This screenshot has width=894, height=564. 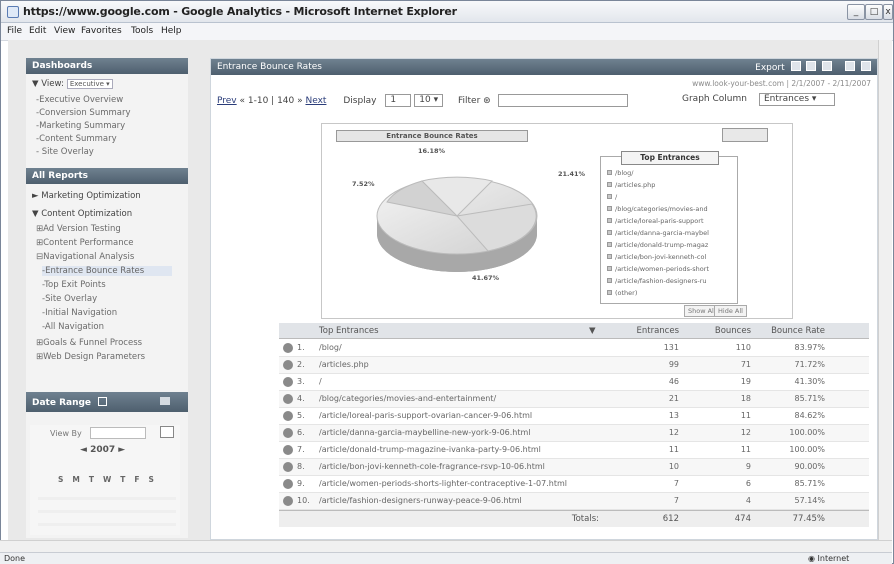 I want to click on export-pdf-icon, so click(x=795, y=66).